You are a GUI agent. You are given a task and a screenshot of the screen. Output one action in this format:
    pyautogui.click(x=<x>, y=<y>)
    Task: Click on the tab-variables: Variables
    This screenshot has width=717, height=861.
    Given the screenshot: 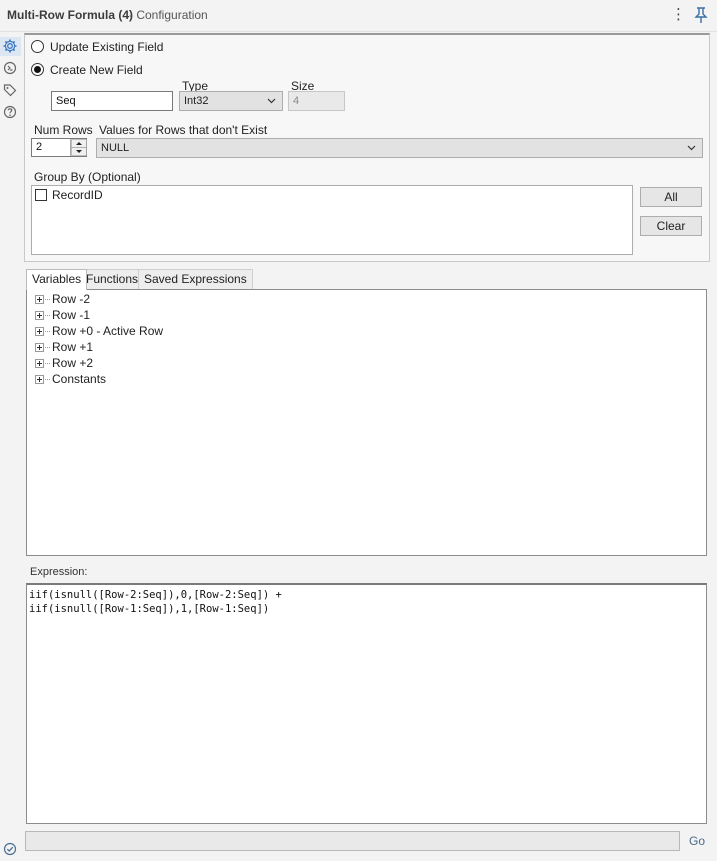 What is the action you would take?
    pyautogui.click(x=57, y=279)
    